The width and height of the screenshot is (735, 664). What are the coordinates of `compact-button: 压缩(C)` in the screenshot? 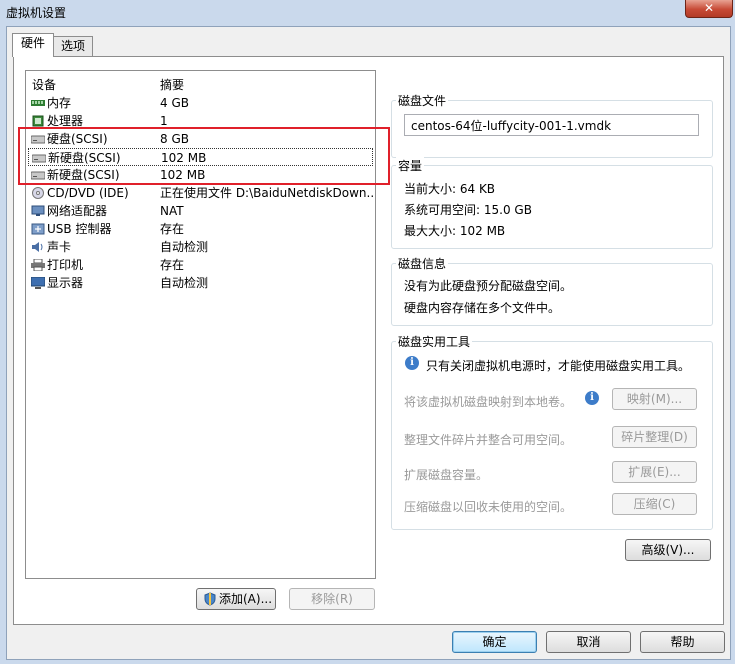 It's located at (654, 504).